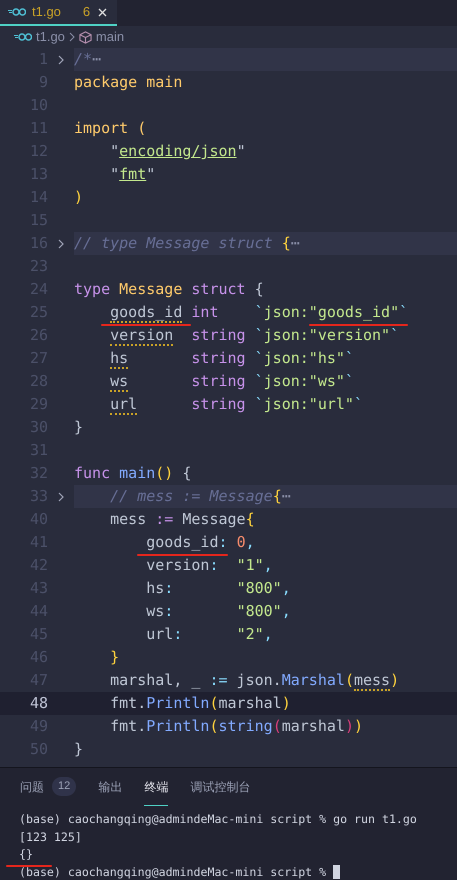 This screenshot has width=457, height=880. Describe the element at coordinates (259, 313) in the screenshot. I see `code-line: goods_id int `json:"goods_id"`` at that location.